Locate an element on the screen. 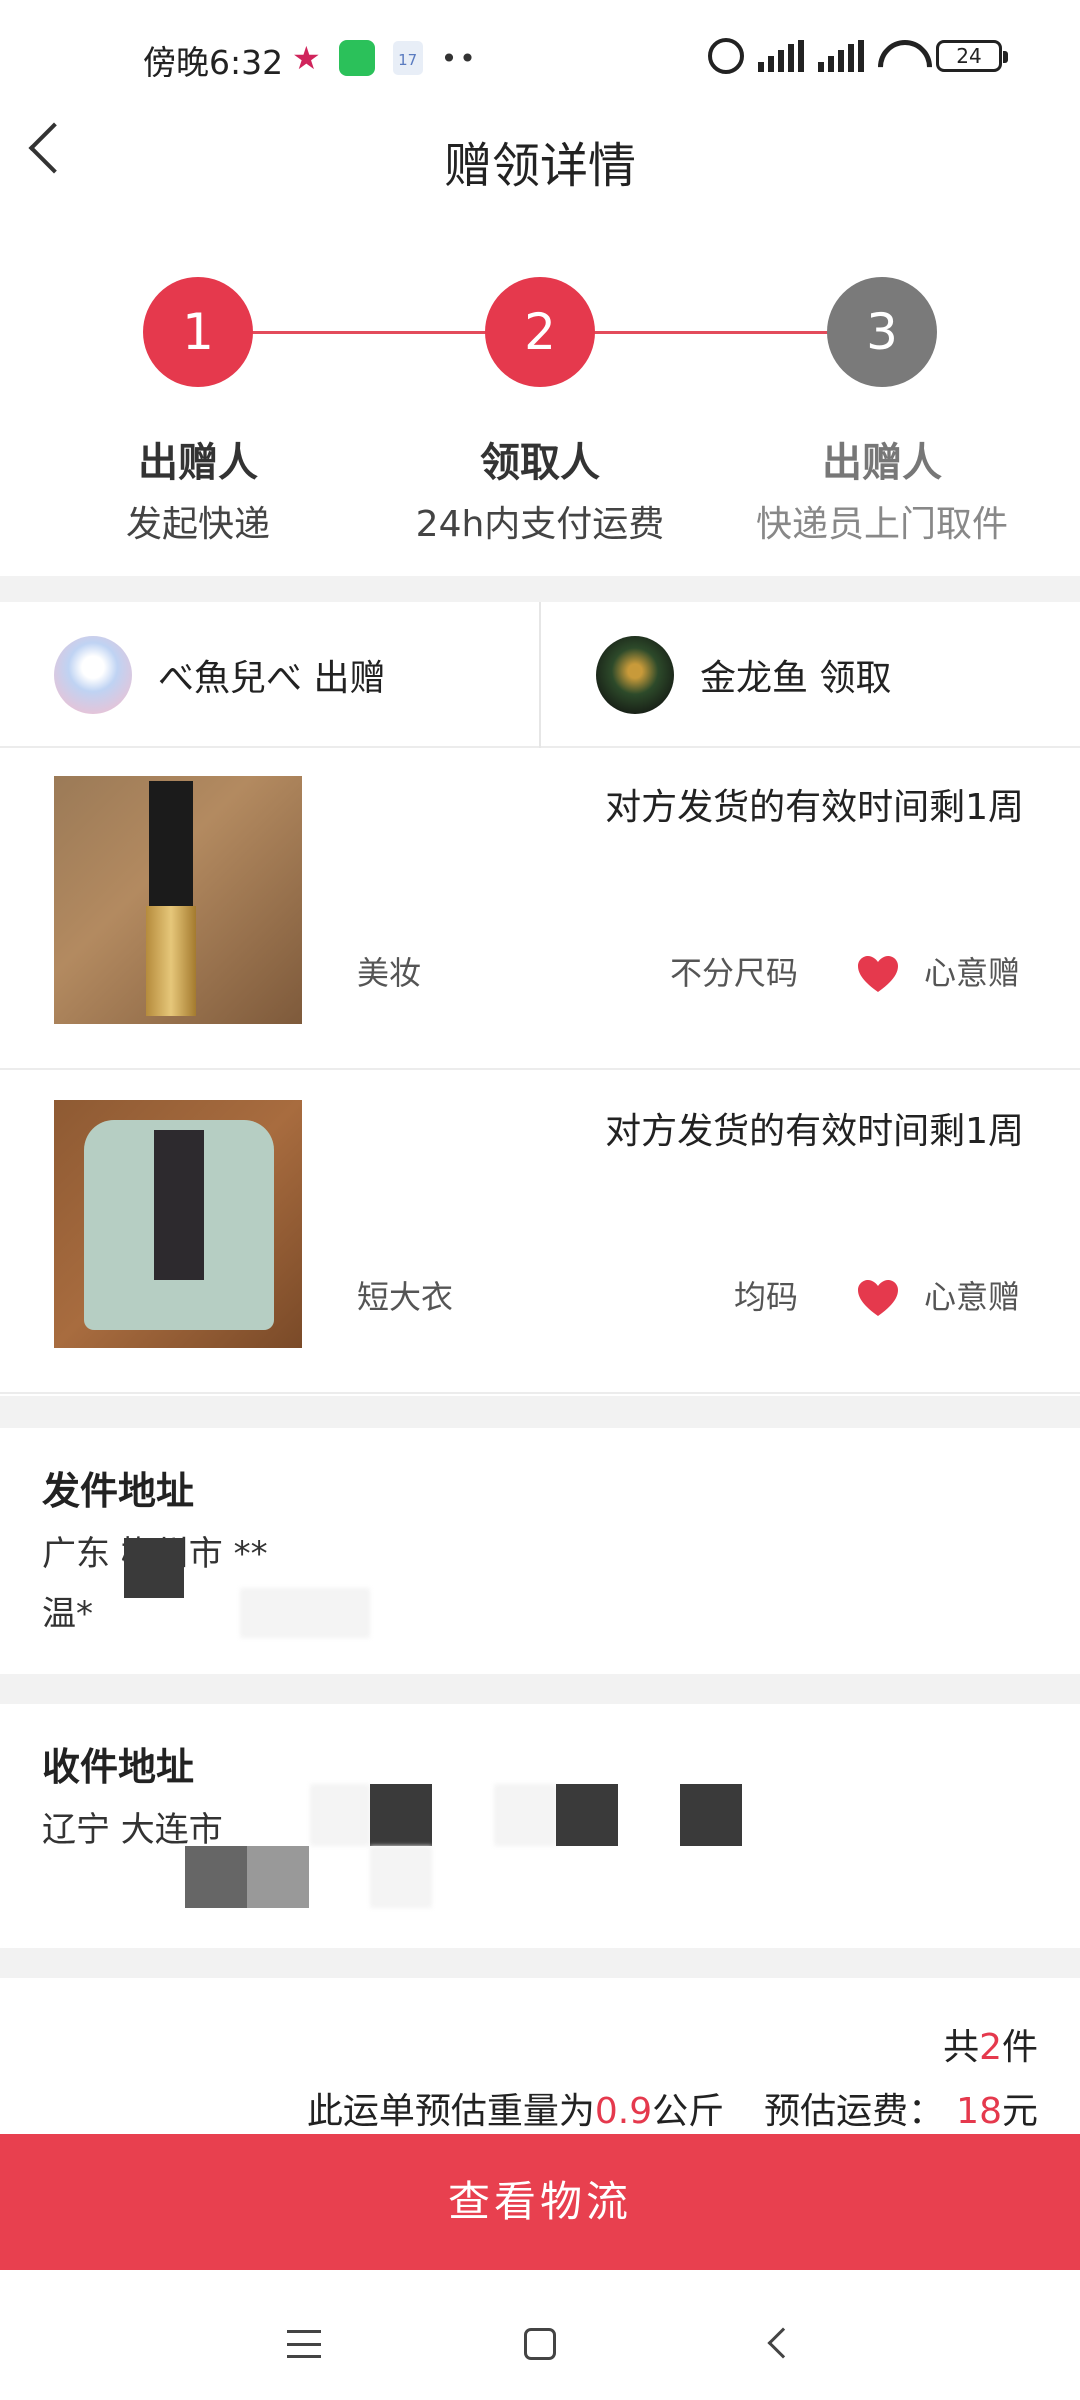 The height and width of the screenshot is (2400, 1080). fee-value: 18 is located at coordinates (979, 2111).